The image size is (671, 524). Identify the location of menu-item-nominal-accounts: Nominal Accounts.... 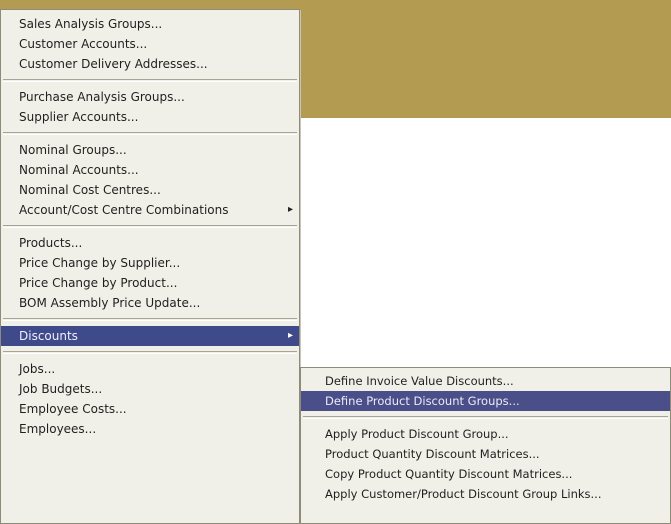
(150, 170).